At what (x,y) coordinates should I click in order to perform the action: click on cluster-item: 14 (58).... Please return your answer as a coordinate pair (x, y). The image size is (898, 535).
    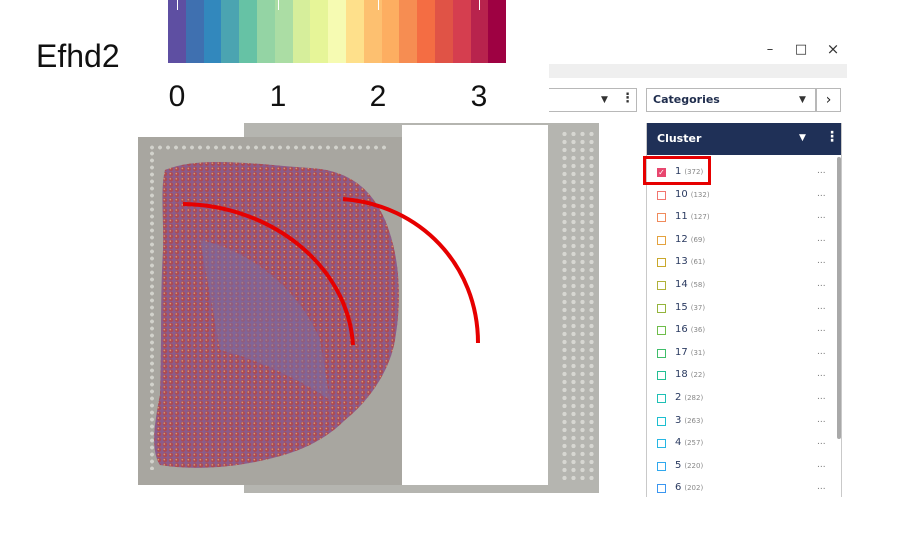
    Looking at the image, I should click on (741, 286).